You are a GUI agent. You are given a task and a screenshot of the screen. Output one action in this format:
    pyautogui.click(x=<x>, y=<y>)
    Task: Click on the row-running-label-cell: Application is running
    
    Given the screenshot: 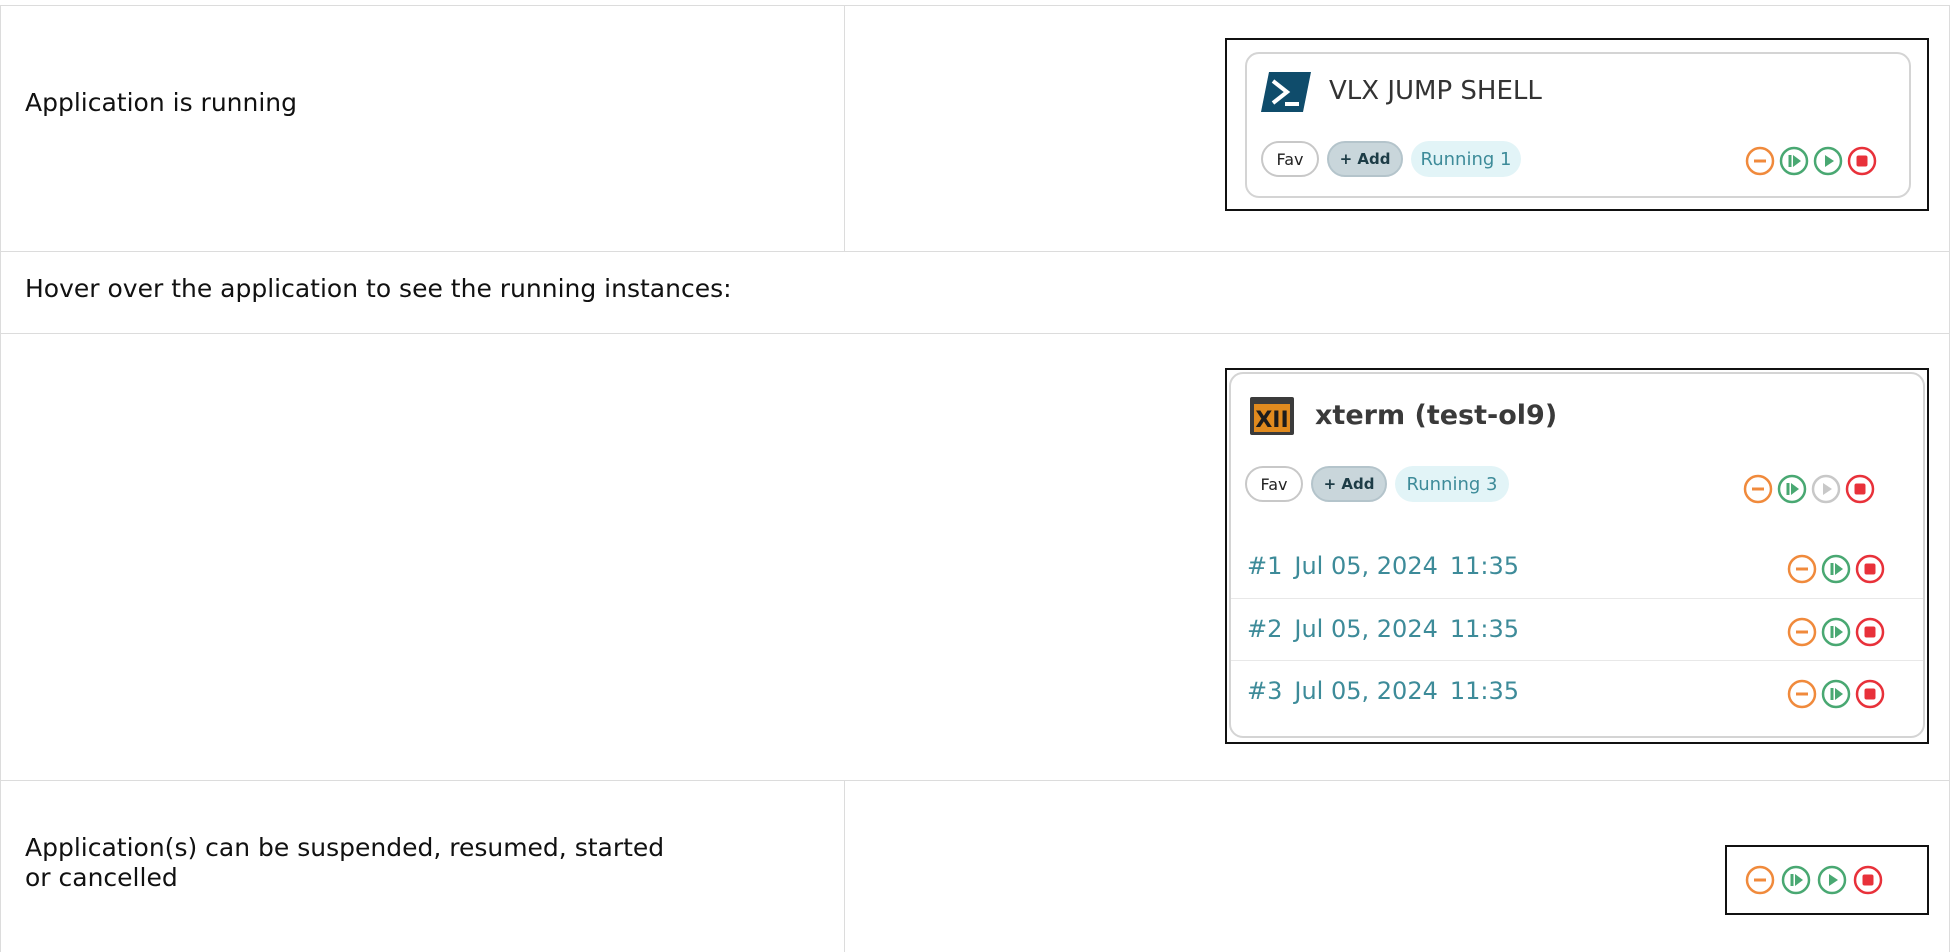 What is the action you would take?
    pyautogui.click(x=423, y=128)
    